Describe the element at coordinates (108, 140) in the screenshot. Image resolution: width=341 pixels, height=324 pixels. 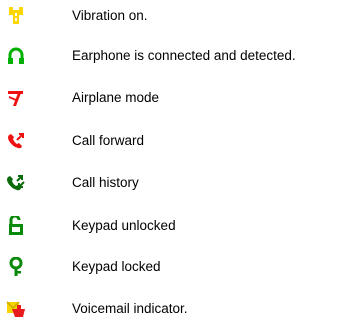
I see `legend-label: Call forward` at that location.